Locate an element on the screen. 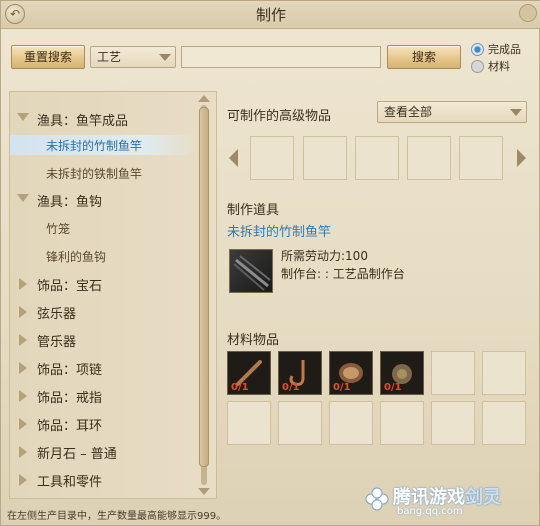 The height and width of the screenshot is (526, 540). category-select: 工艺 is located at coordinates (133, 57).